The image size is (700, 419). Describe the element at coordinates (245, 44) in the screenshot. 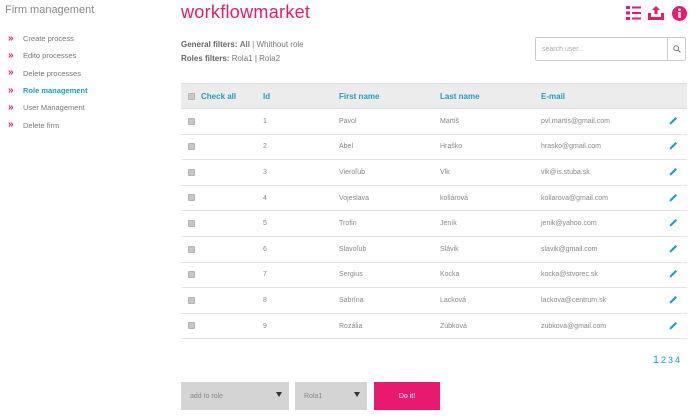

I see `filter-all: All` at that location.